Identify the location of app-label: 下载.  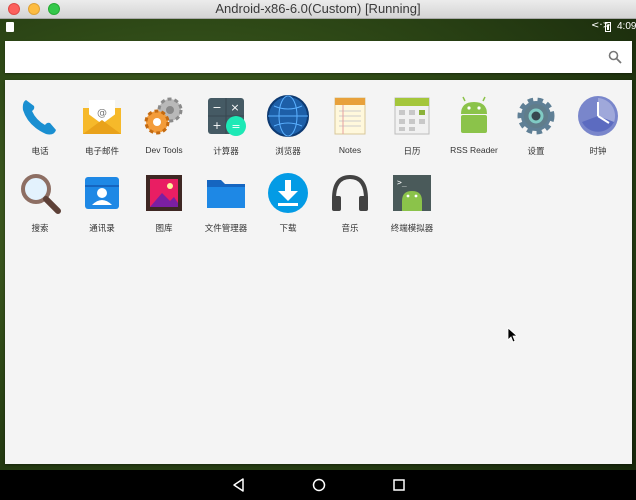
(288, 228).